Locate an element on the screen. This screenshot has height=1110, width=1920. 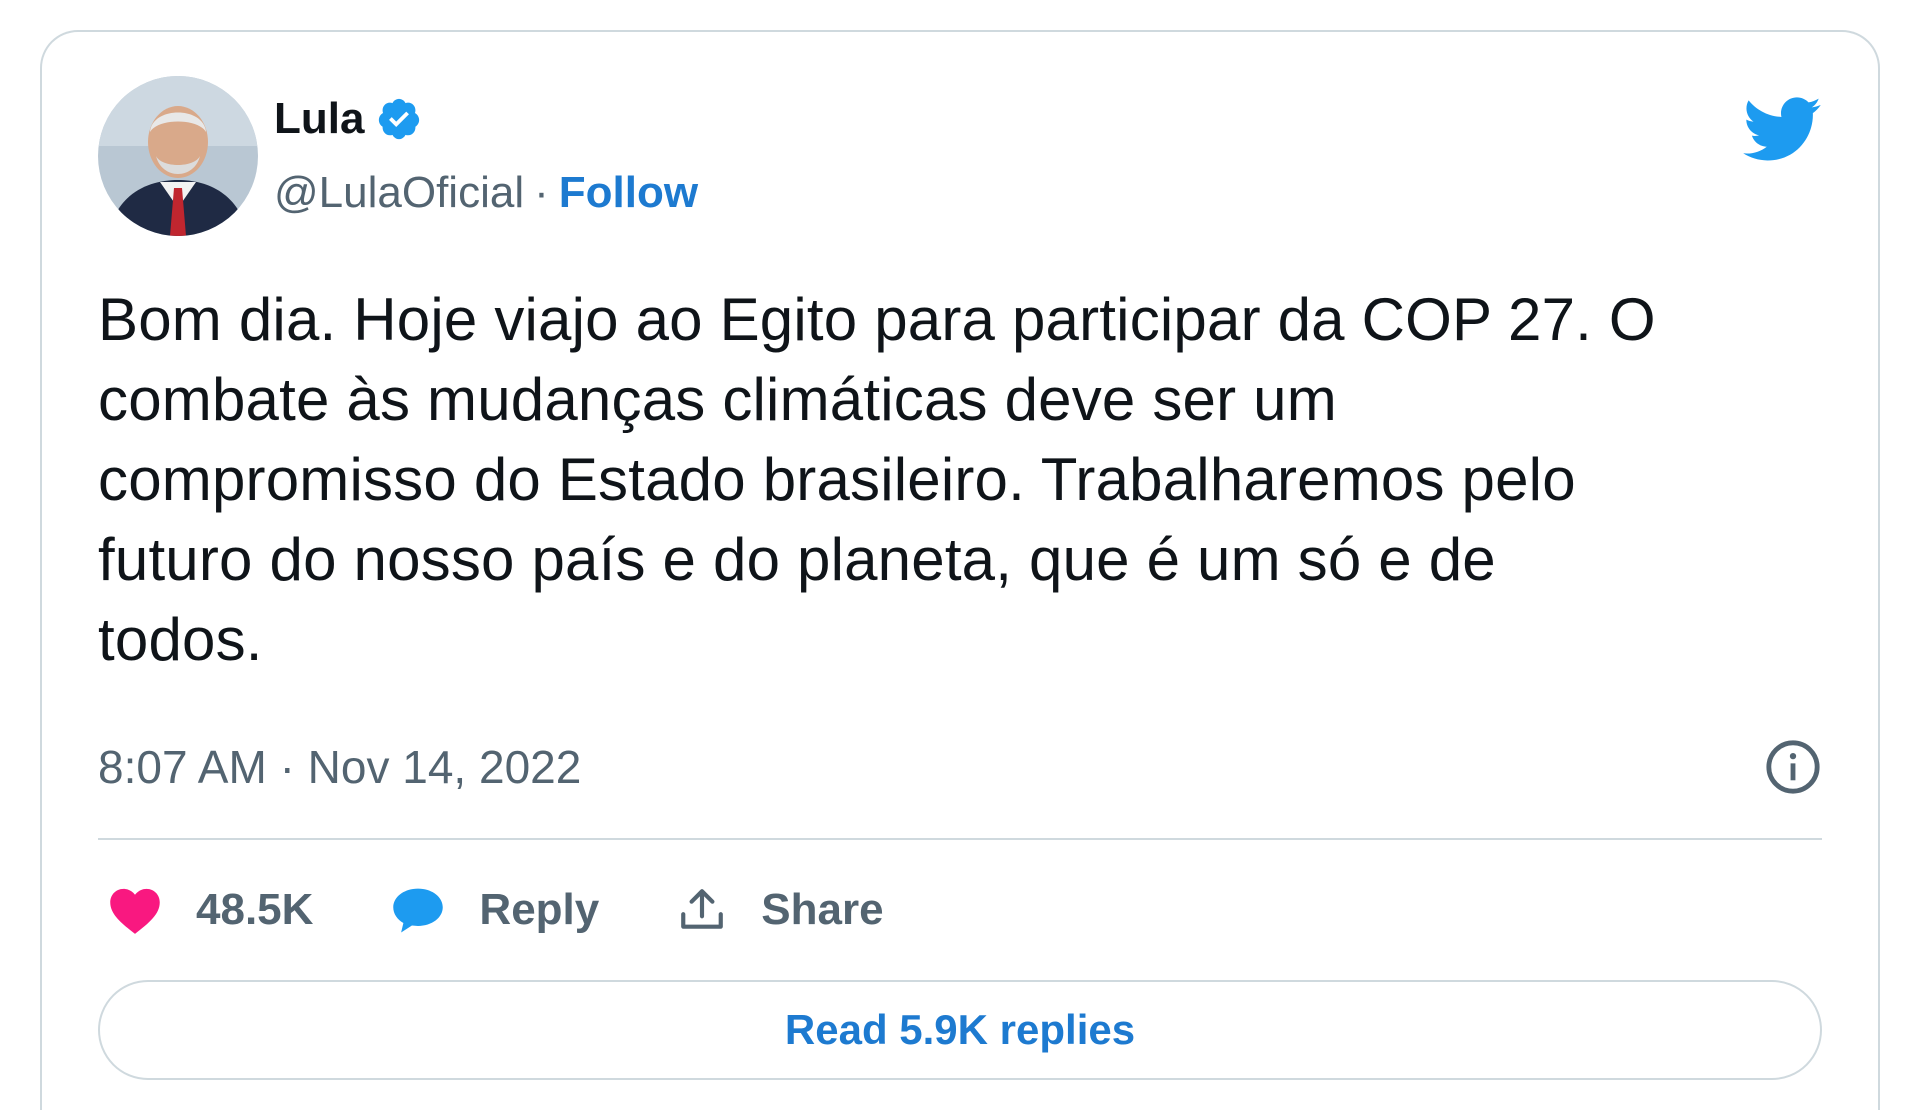
tweet-date: Nov 14, 2022 is located at coordinates (444, 767).